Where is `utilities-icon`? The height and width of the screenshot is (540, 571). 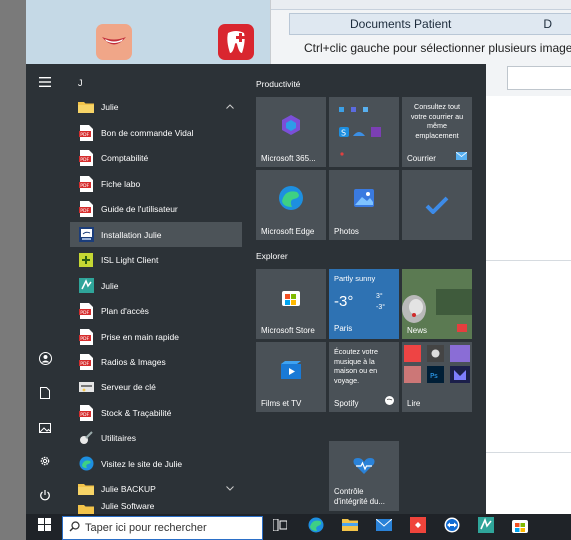 utilities-icon is located at coordinates (86, 438).